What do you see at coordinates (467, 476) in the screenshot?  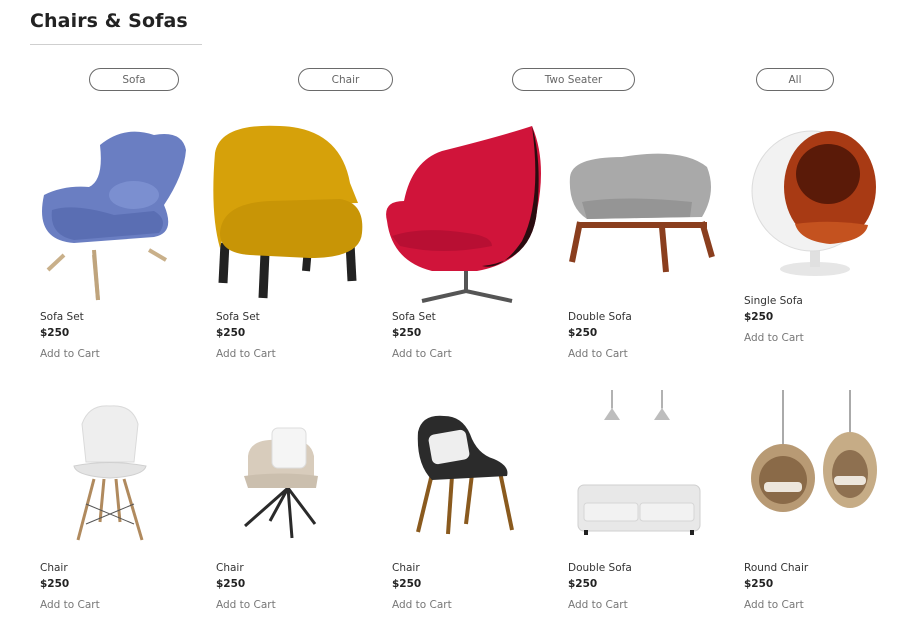 I see `black-dining-chair-icon` at bounding box center [467, 476].